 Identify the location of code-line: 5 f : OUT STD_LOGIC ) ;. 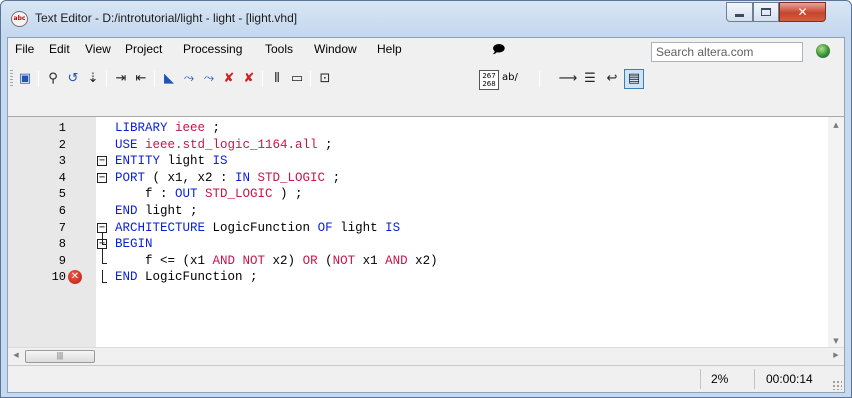
(418, 194).